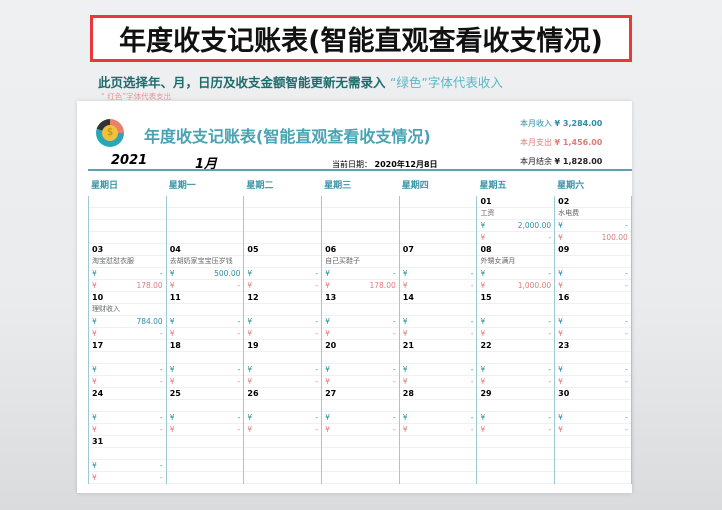 This screenshot has height=510, width=722. I want to click on day-number: 02, so click(564, 201).